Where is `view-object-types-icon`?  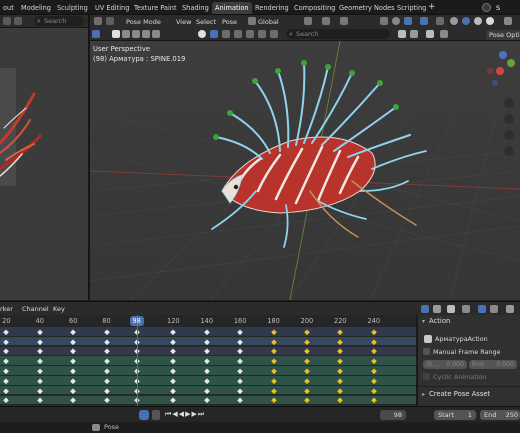
view-object-types-icon is located at coordinates (384, 21).